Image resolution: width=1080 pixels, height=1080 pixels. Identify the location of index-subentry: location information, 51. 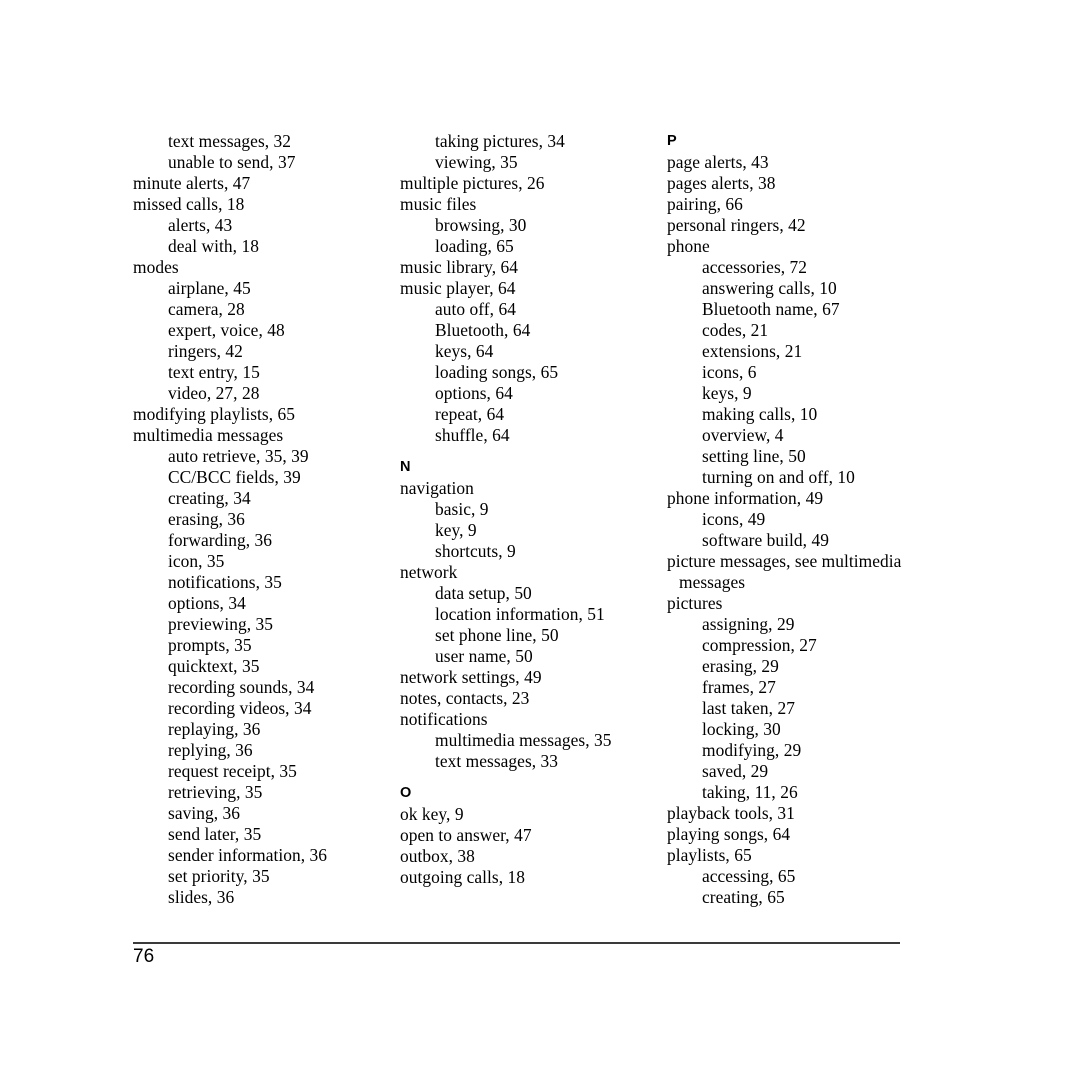
(520, 614).